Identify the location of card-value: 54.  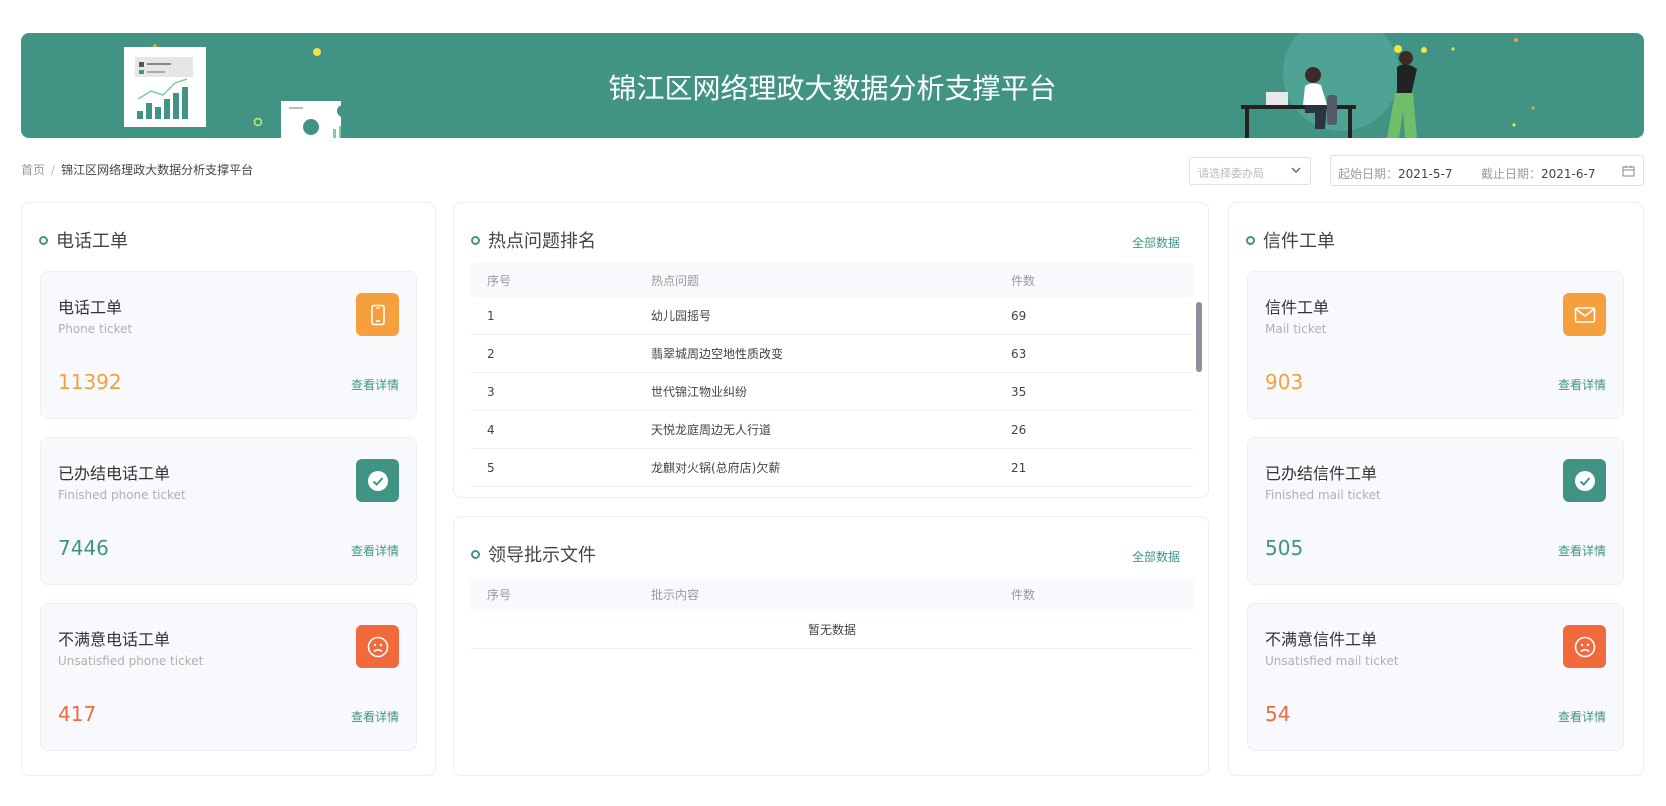
(1278, 714).